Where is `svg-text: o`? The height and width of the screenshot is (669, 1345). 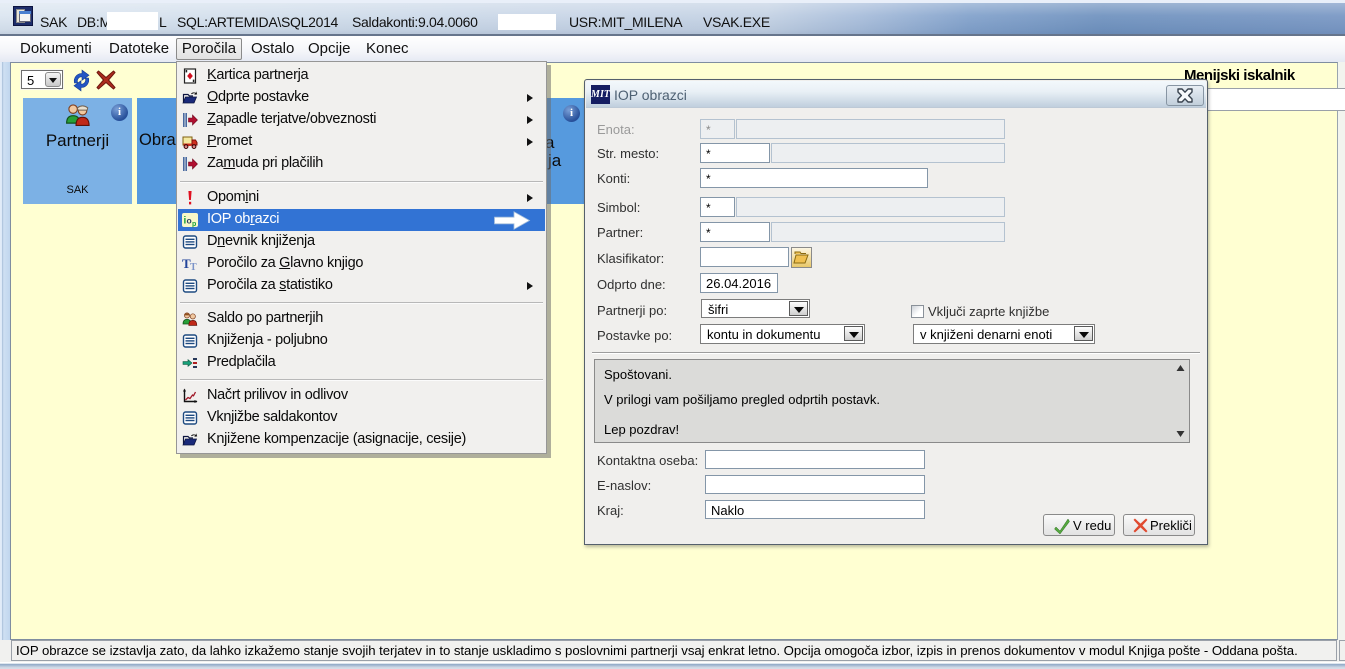 svg-text: o is located at coordinates (189, 221).